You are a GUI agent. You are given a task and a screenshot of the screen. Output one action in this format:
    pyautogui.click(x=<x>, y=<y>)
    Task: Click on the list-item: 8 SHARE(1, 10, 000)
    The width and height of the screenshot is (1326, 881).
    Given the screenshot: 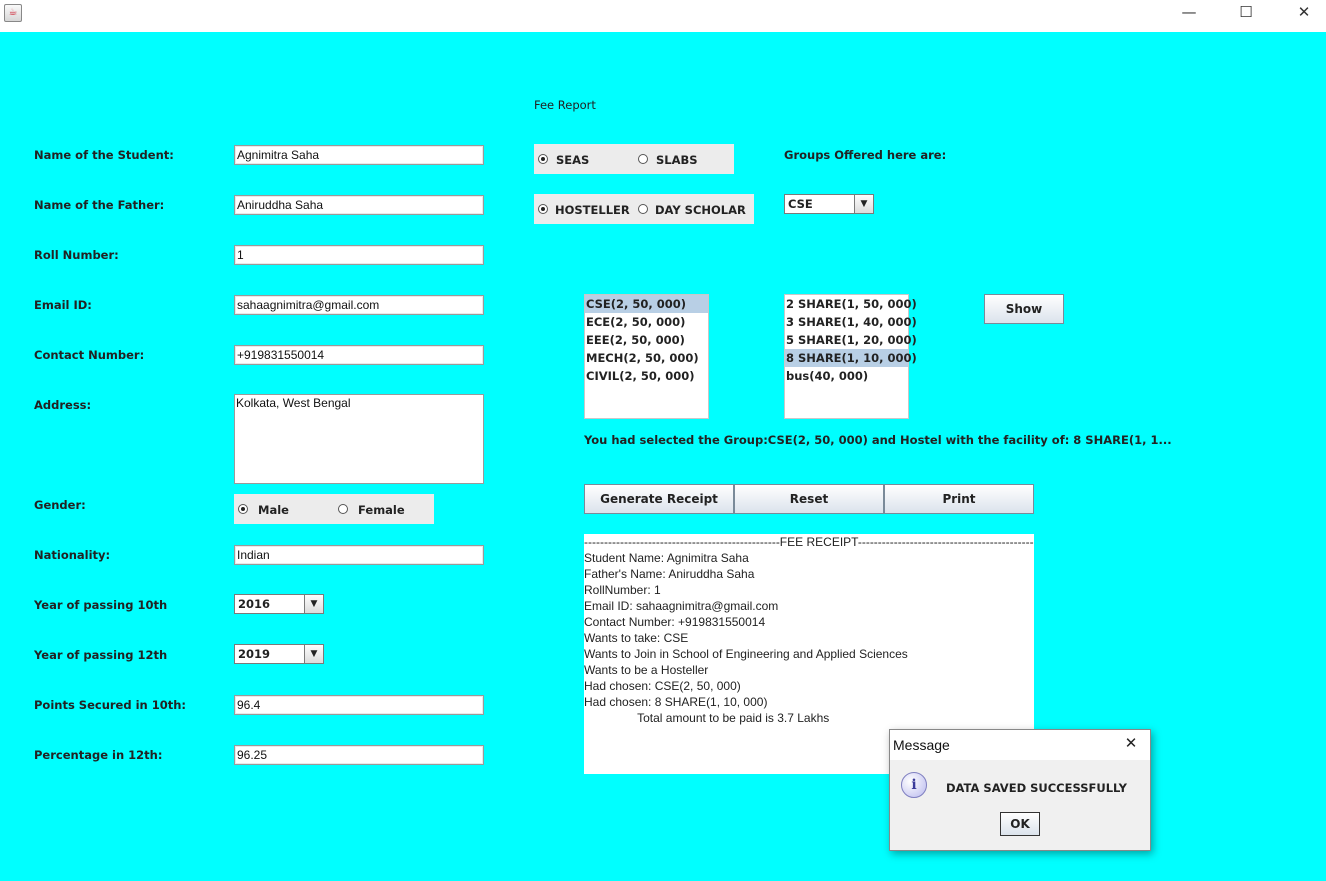 What is the action you would take?
    pyautogui.click(x=851, y=358)
    